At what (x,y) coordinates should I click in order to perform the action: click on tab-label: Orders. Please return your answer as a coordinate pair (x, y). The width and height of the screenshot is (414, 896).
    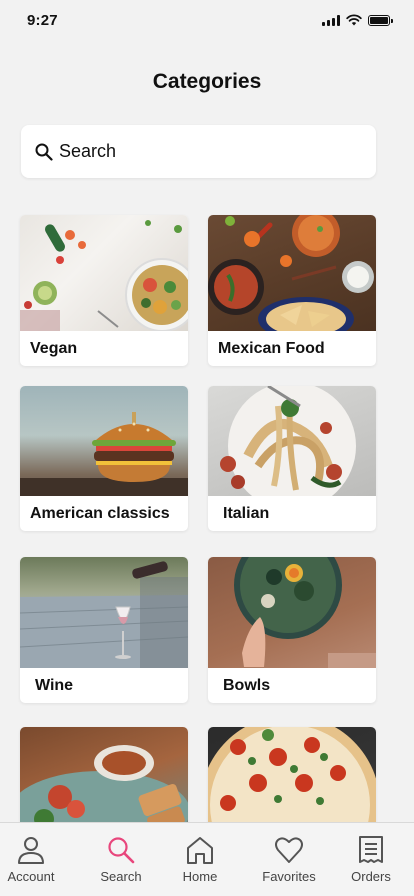
    Looking at the image, I should click on (371, 876).